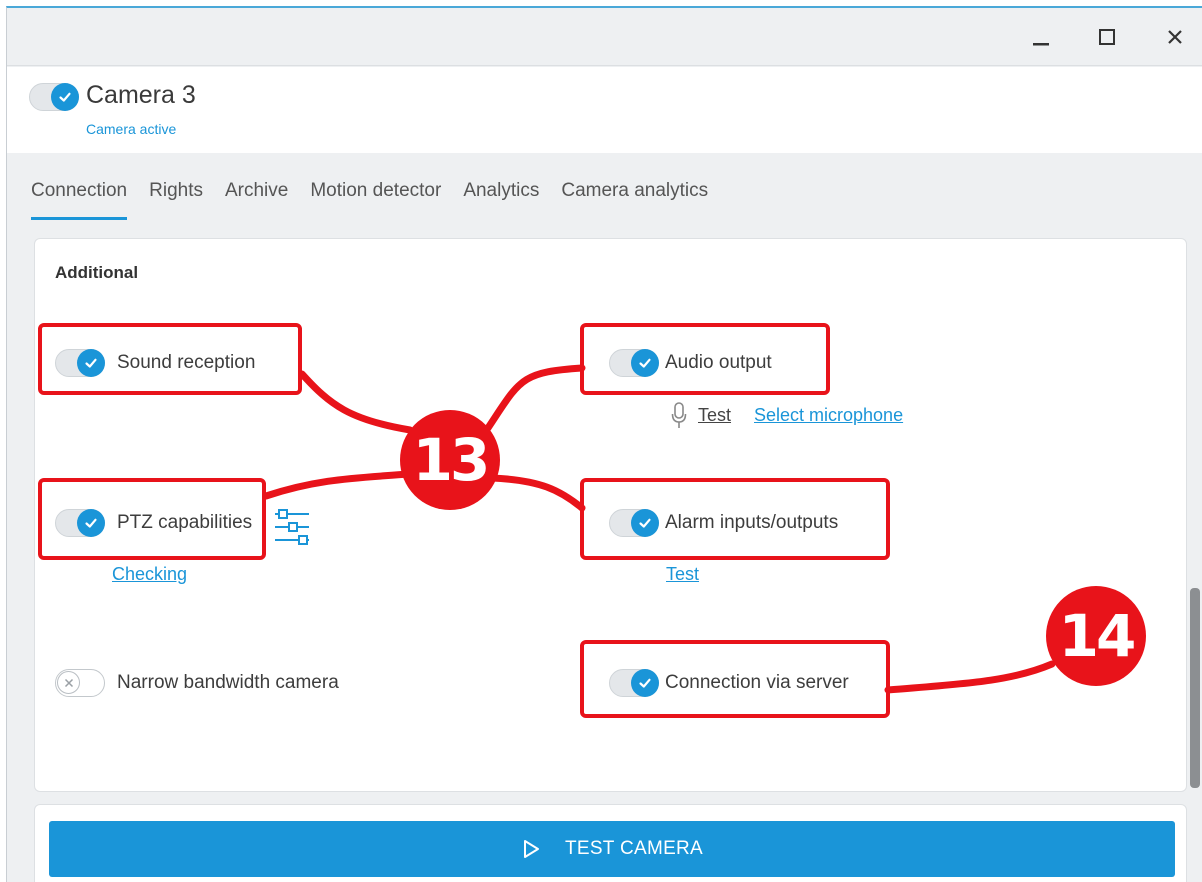 Image resolution: width=1202 pixels, height=882 pixels. I want to click on maximize-icon, so click(1107, 37).